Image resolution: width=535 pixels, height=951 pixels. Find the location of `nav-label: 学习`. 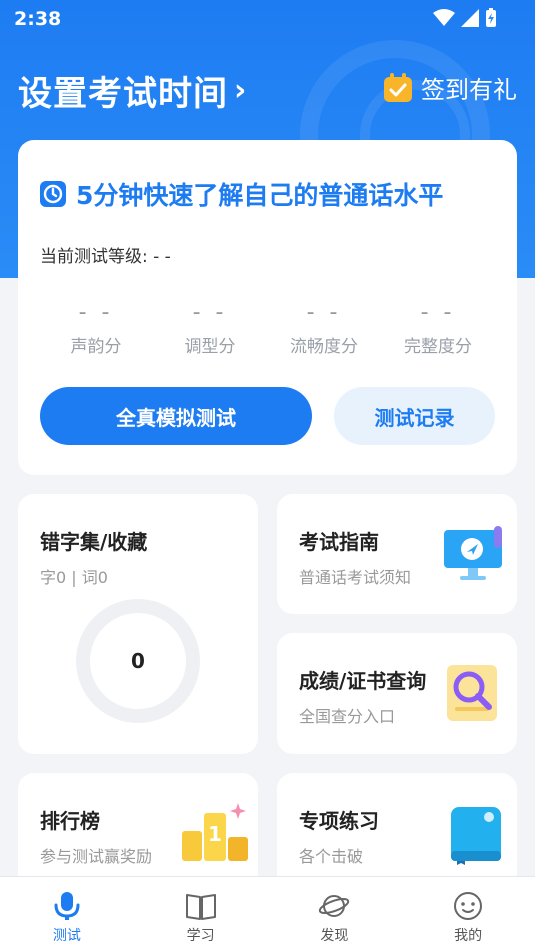

nav-label: 学习 is located at coordinates (200, 936).